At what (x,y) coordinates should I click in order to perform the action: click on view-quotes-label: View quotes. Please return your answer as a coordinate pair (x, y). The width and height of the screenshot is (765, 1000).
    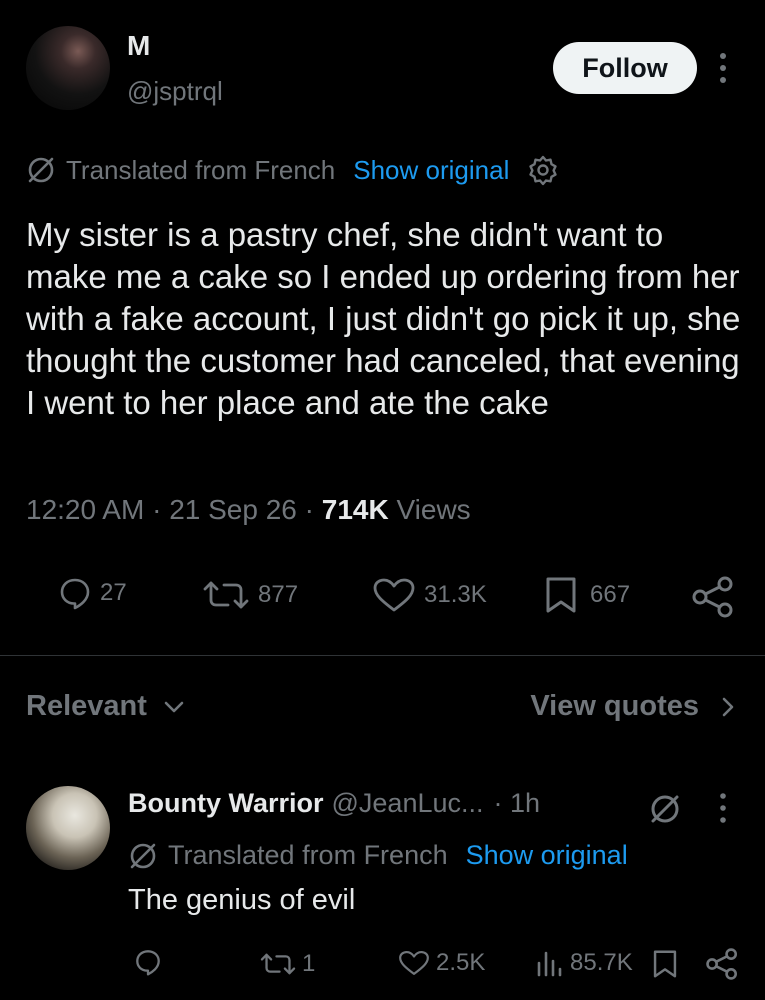
    Looking at the image, I should click on (614, 706).